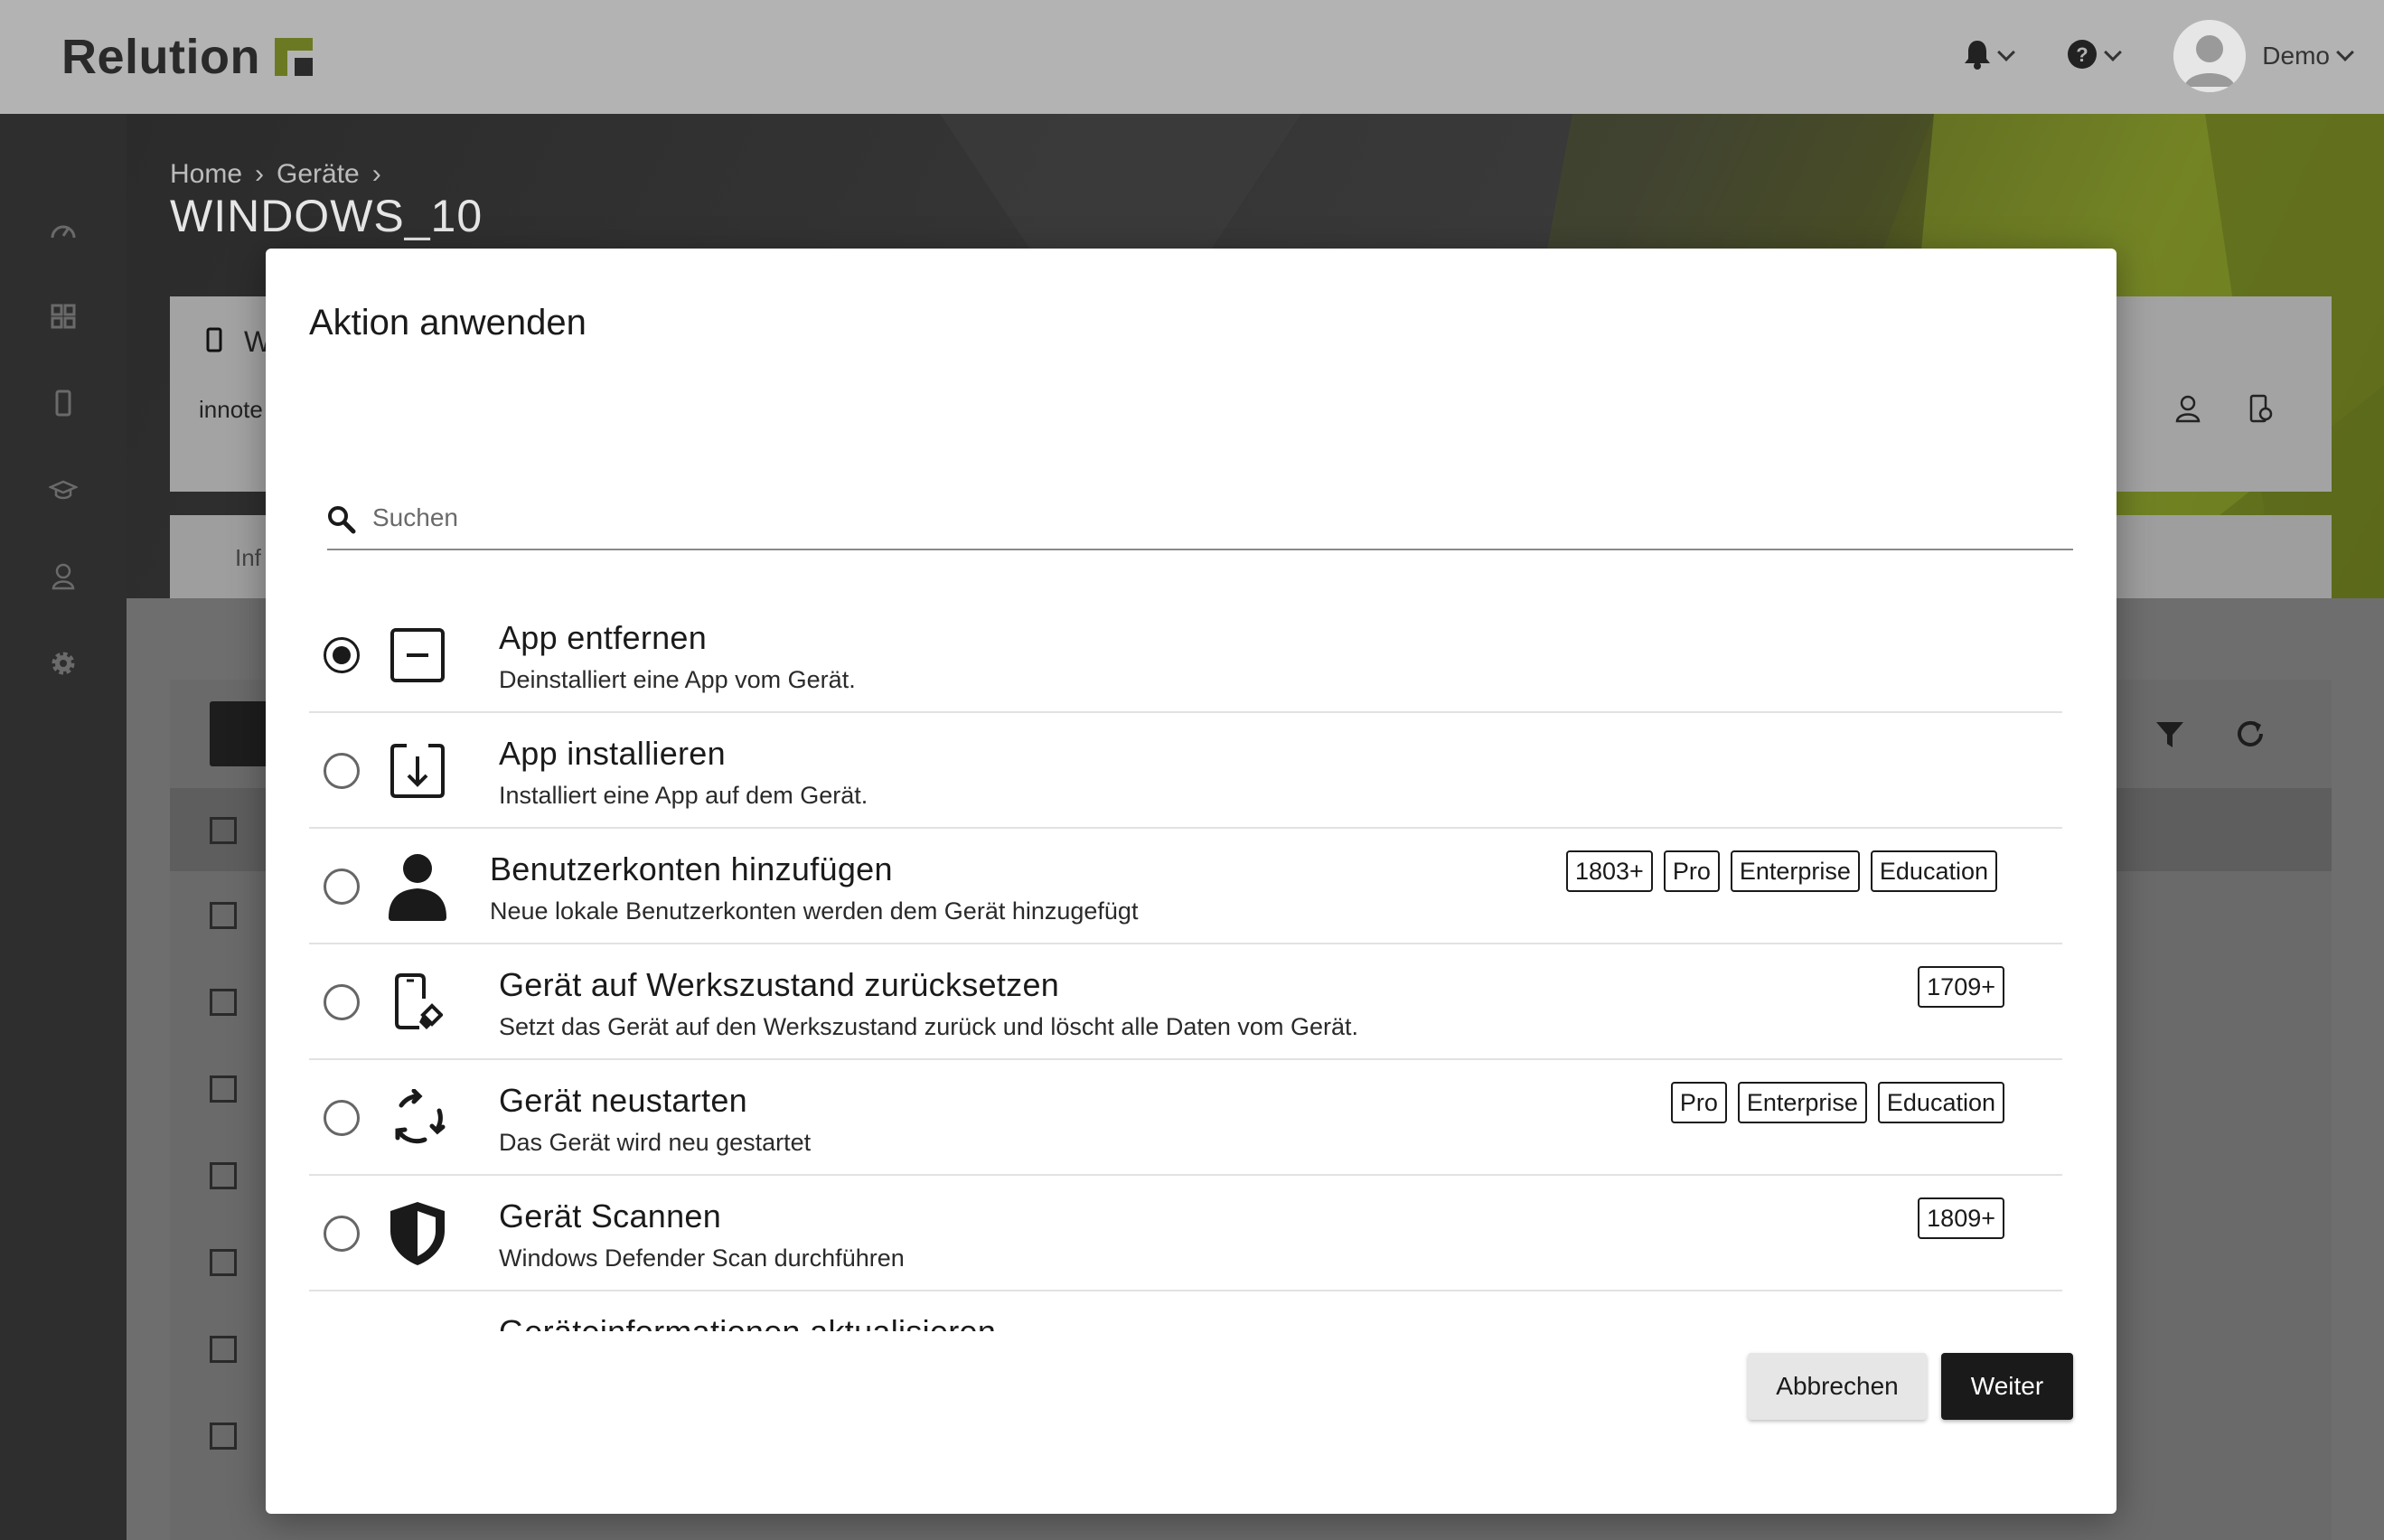 This screenshot has height=1540, width=2384. Describe the element at coordinates (702, 1258) in the screenshot. I see `action-description: Windows Defender Scan durchführen` at that location.